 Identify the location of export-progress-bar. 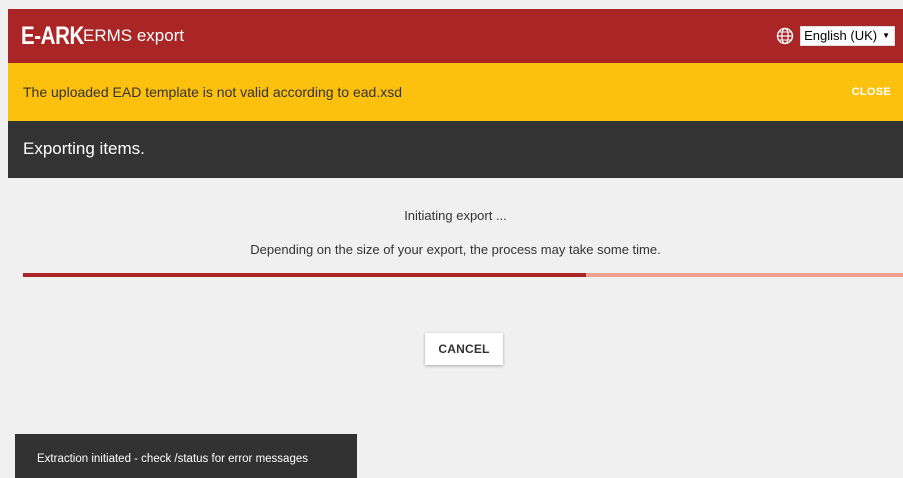
(463, 275).